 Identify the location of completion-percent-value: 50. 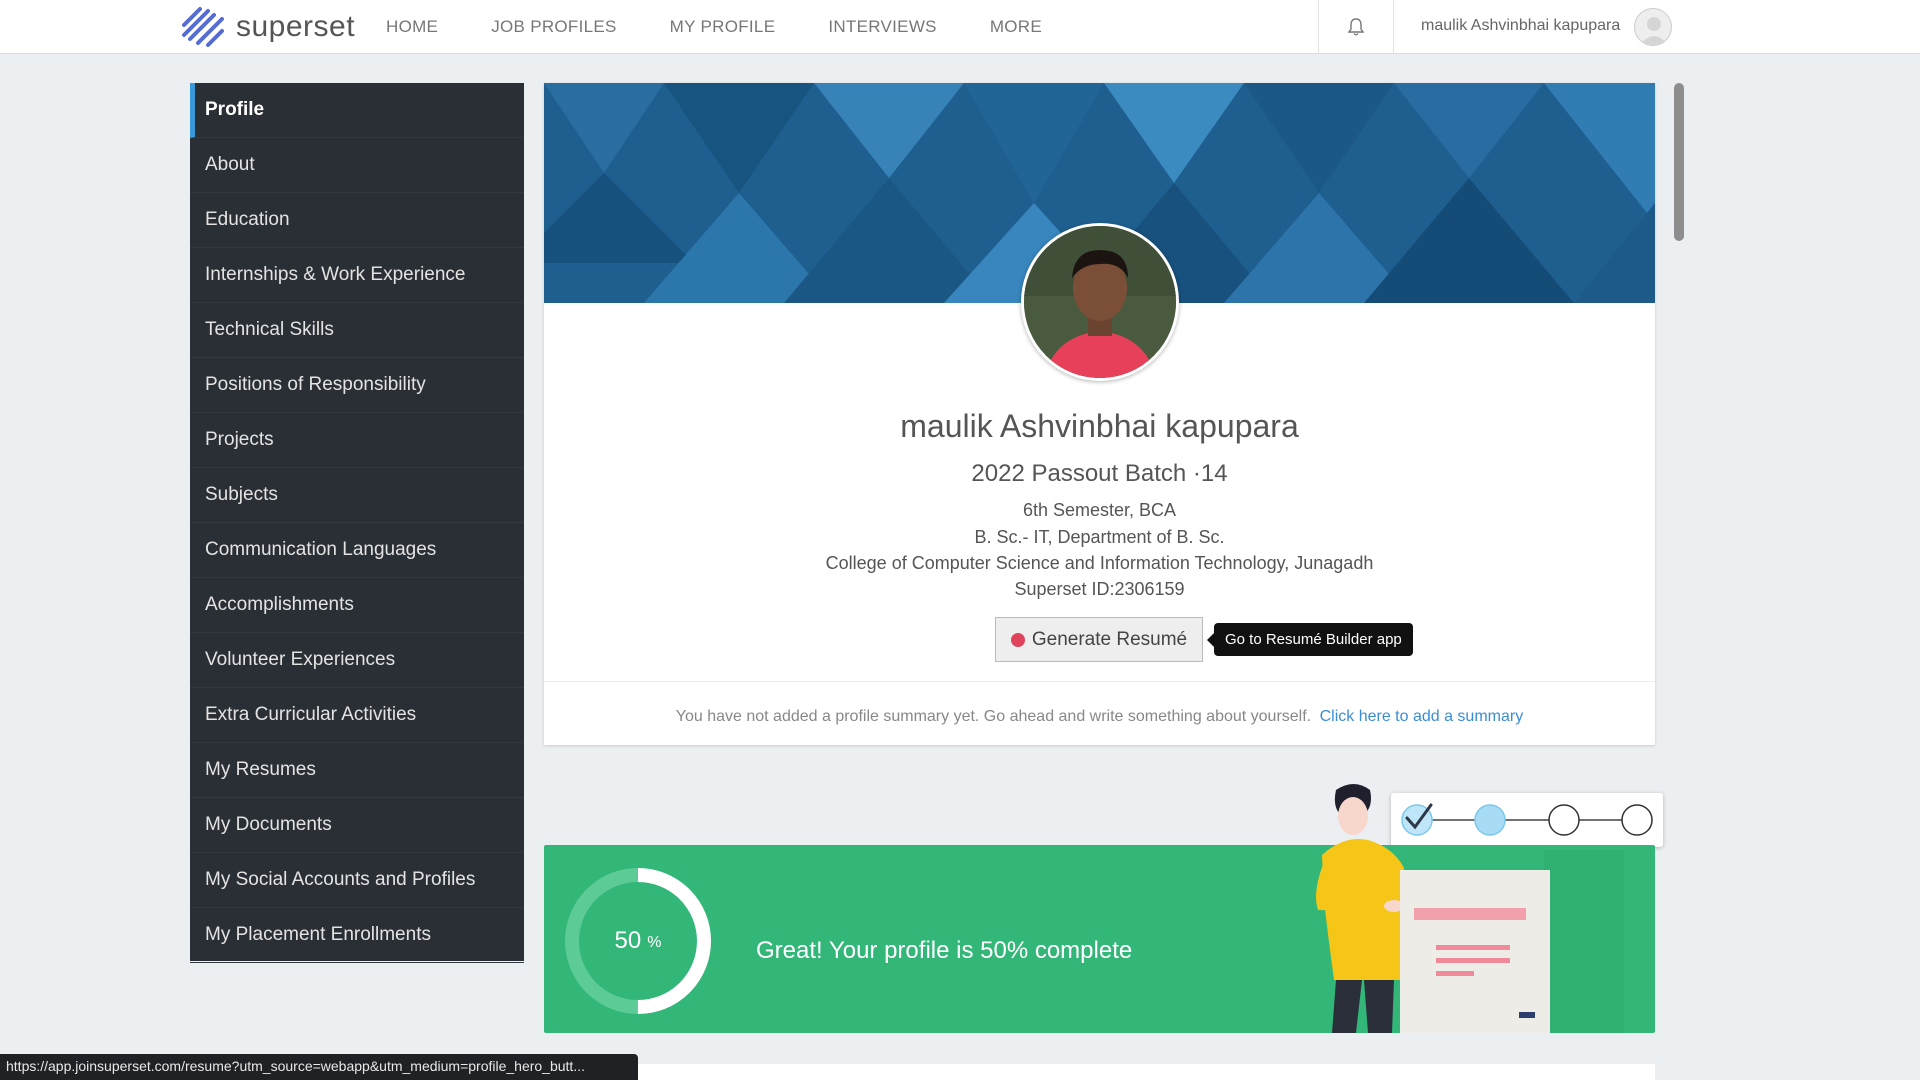
(628, 940).